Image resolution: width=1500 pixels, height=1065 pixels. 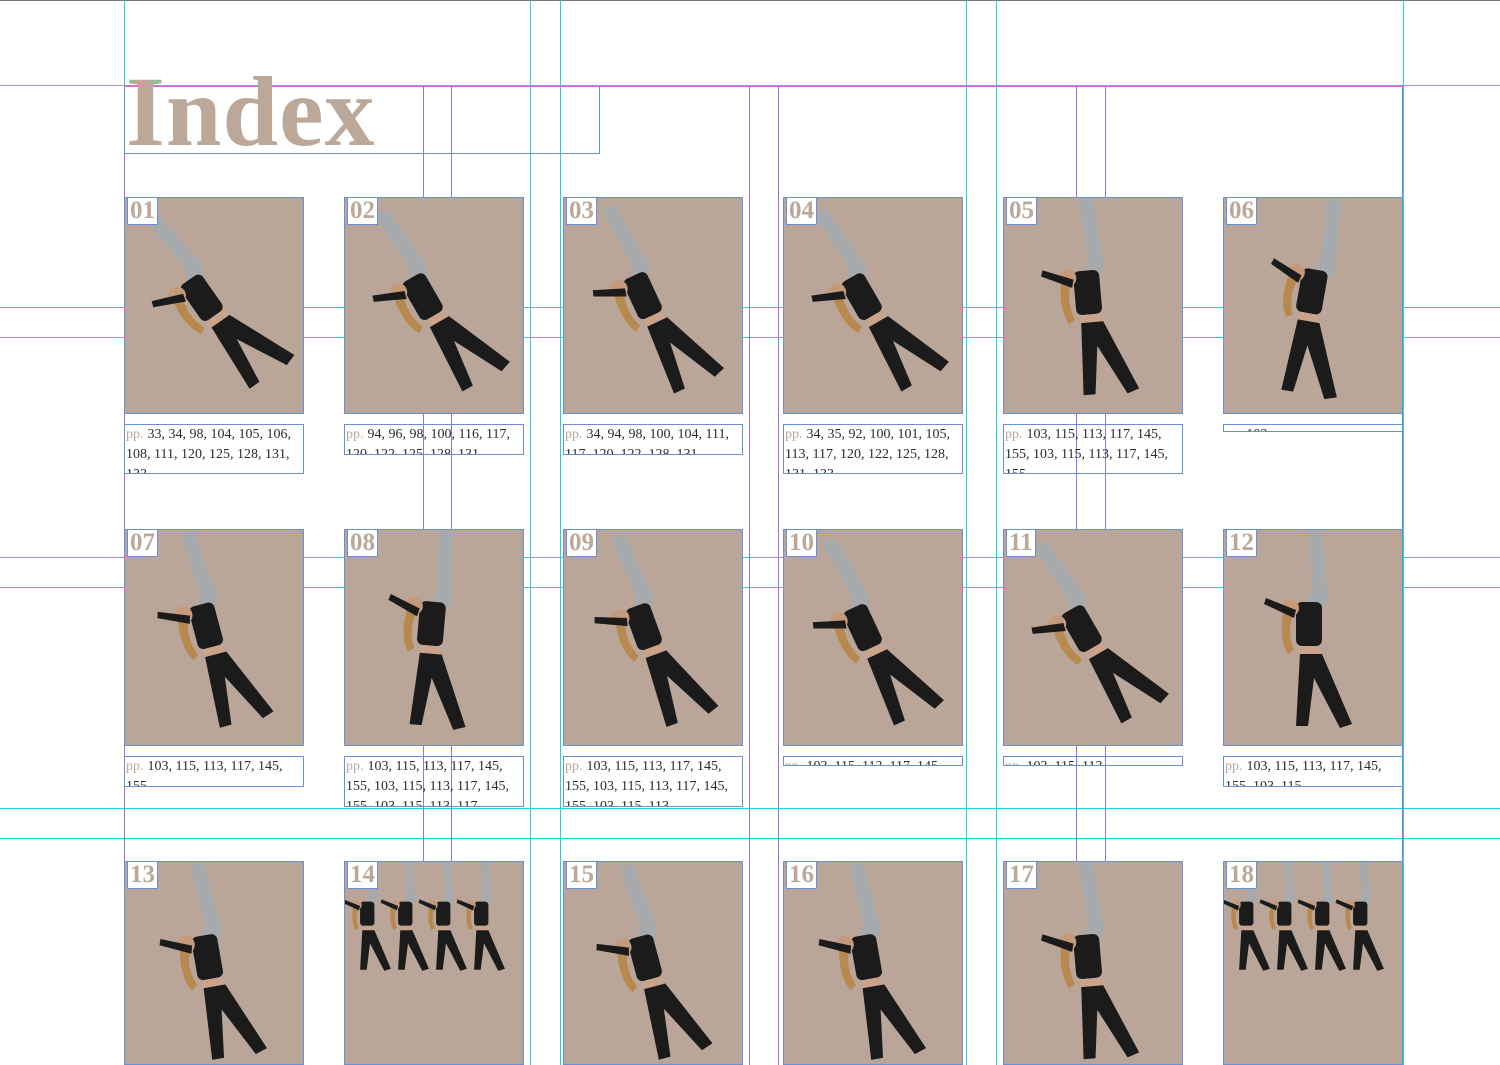 I want to click on item-number: 13, so click(x=142, y=875).